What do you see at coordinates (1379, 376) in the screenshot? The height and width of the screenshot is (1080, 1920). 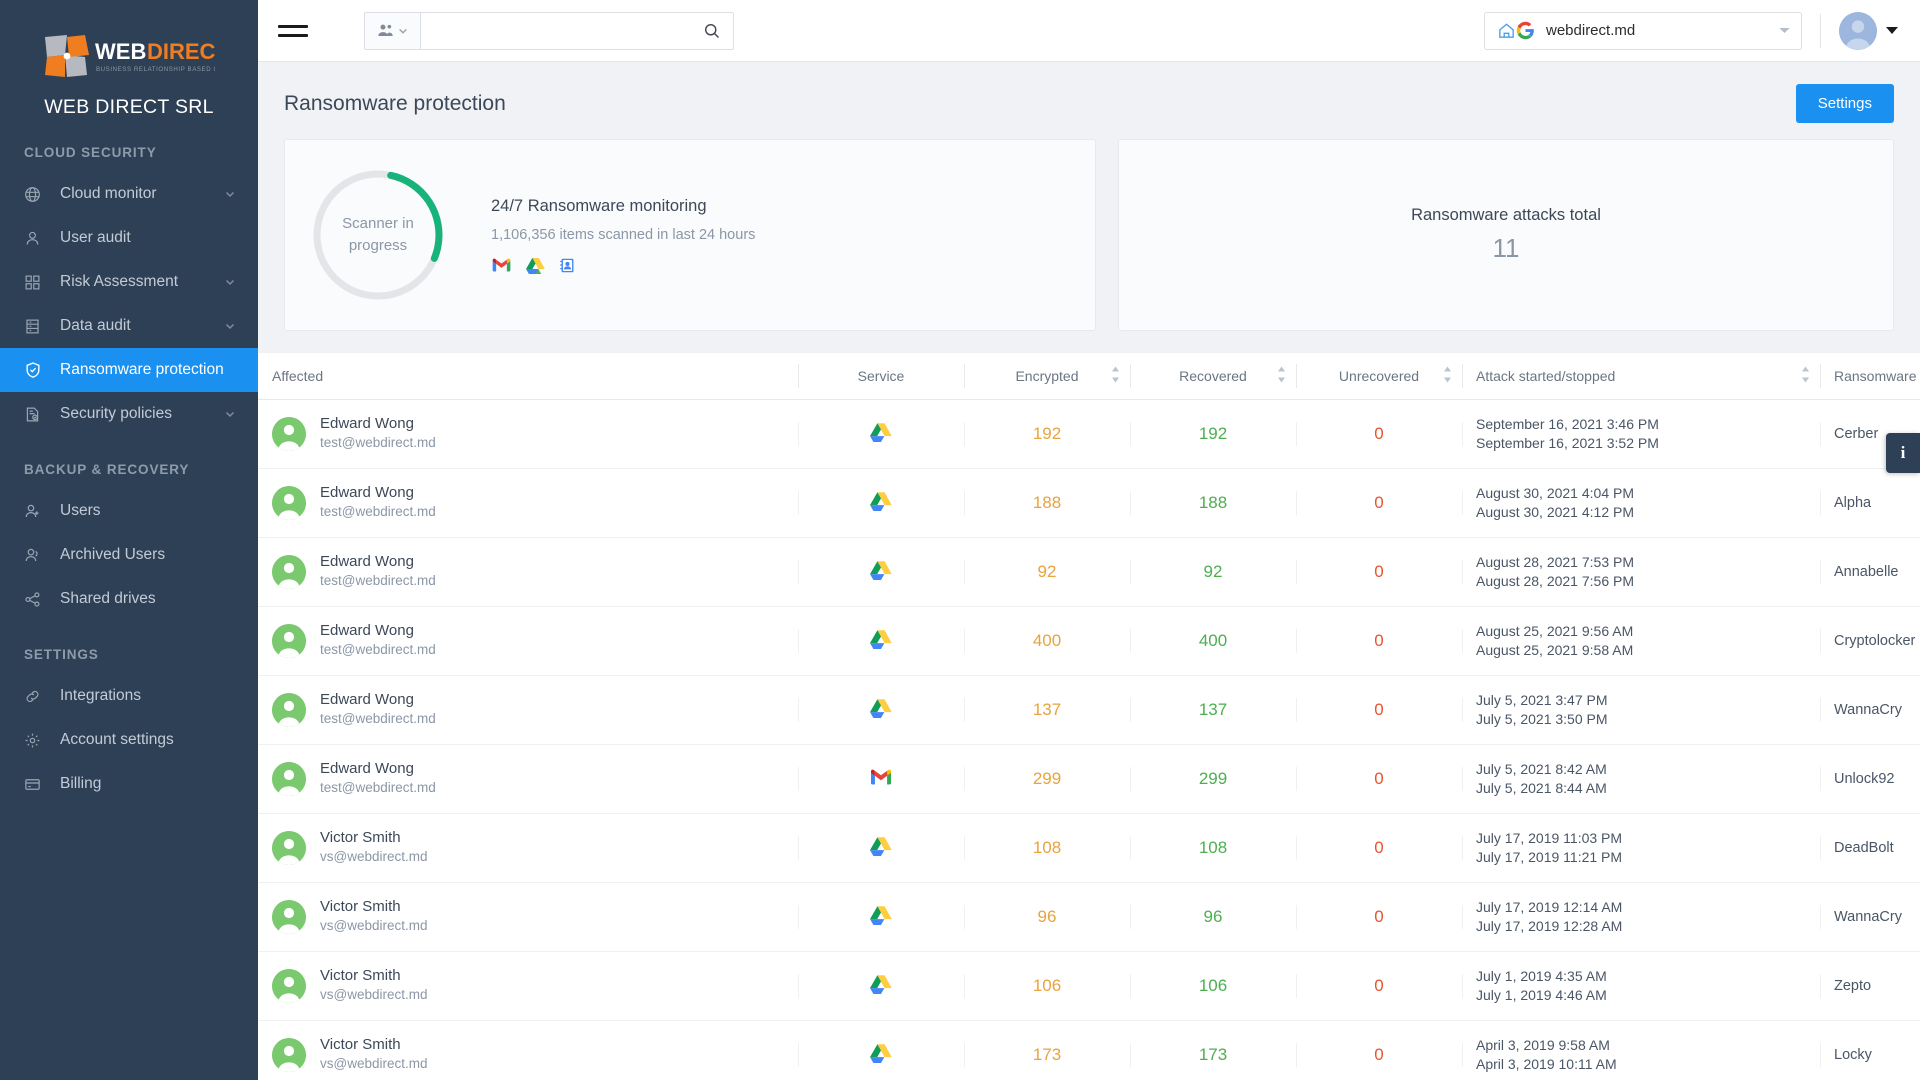 I see `column-header-unrecovered: Unrecovered` at bounding box center [1379, 376].